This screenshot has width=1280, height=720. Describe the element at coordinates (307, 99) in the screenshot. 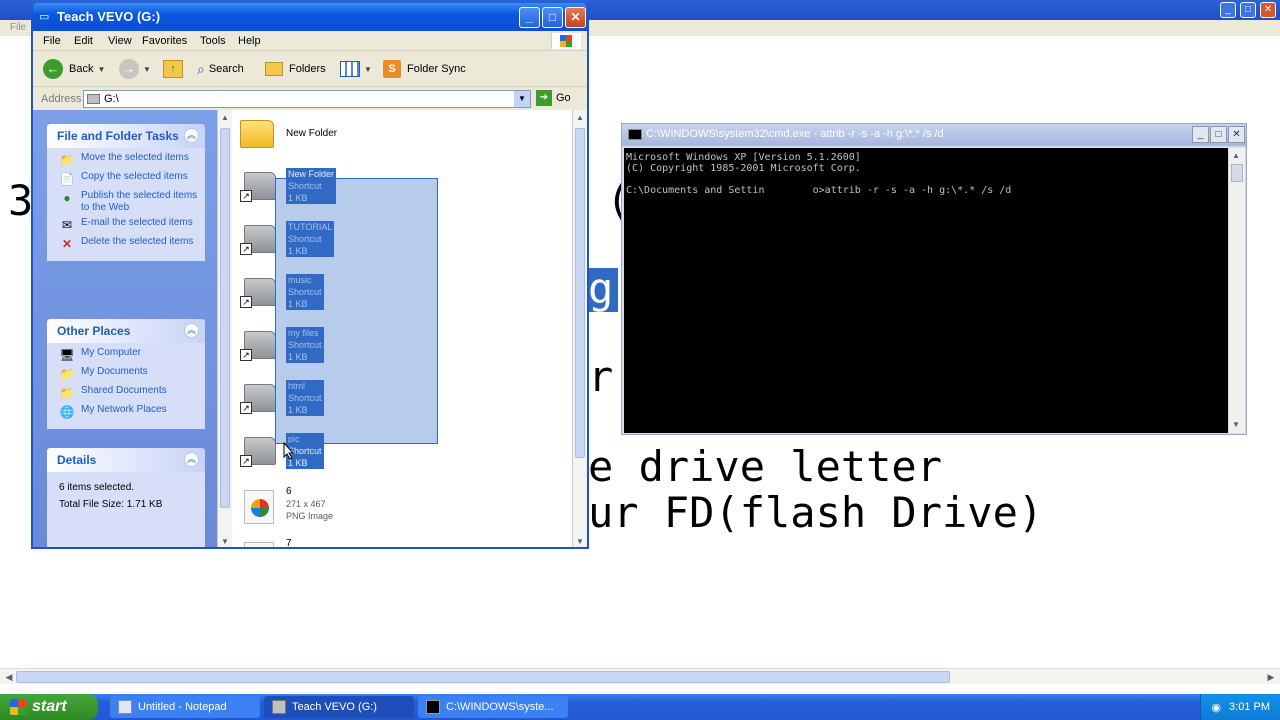

I see `address-input: G:\ ▼` at that location.